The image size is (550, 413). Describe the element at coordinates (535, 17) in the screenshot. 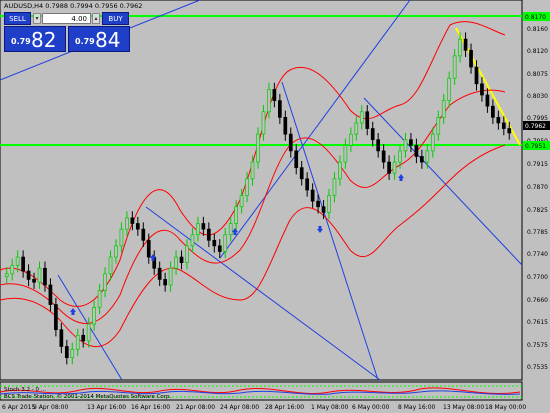

I see `top-level-price: 0.8170` at that location.